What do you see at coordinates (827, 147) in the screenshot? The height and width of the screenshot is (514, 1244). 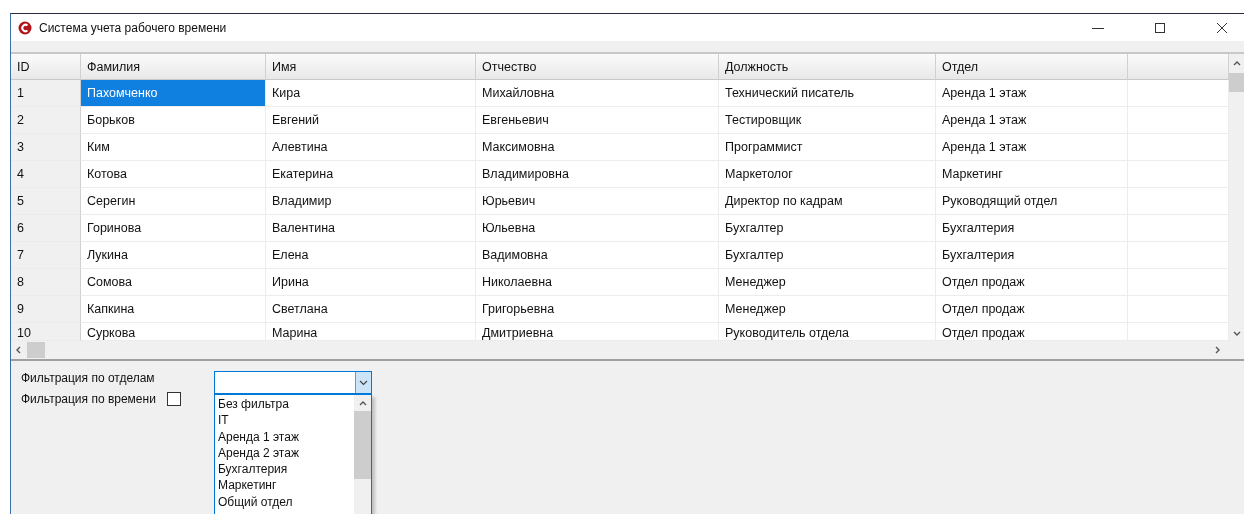 I see `table-cell: Программист` at bounding box center [827, 147].